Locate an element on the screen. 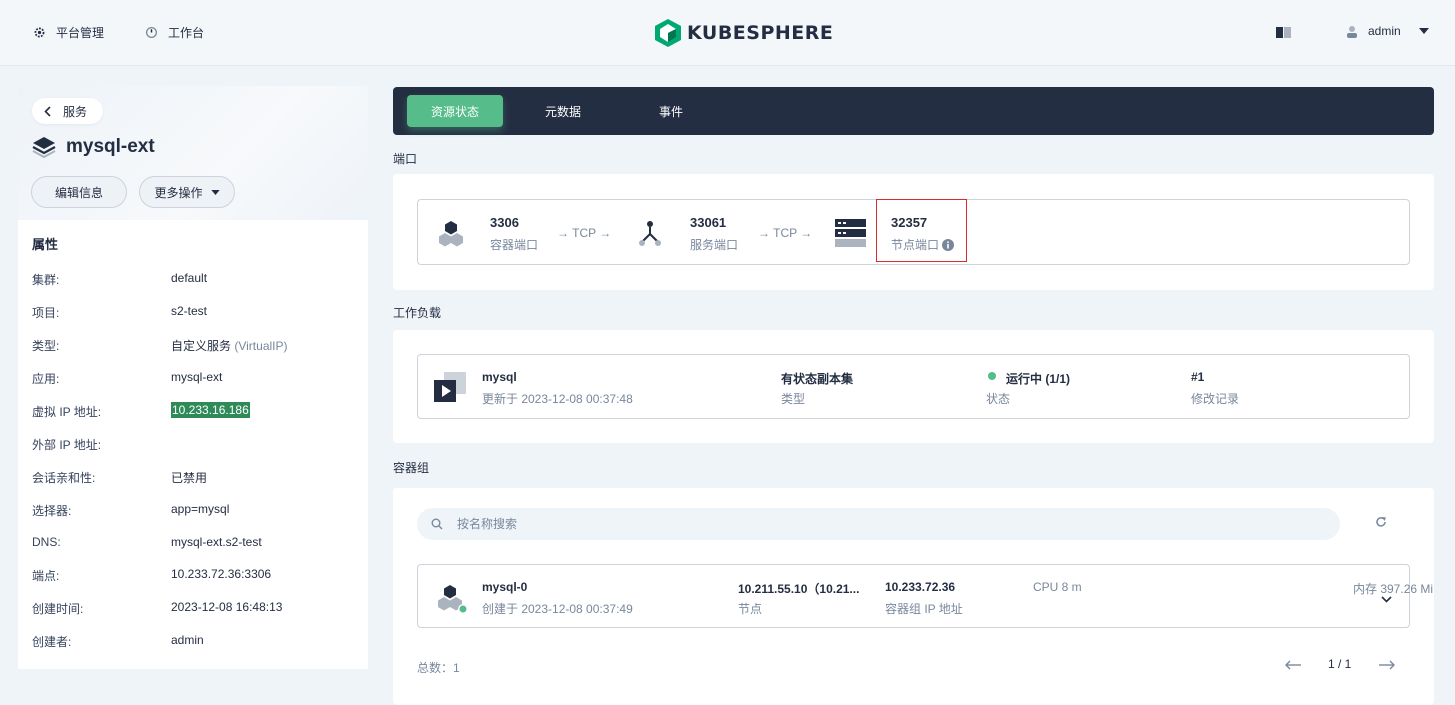 This screenshot has height=705, width=1455. property-key: 端点: is located at coordinates (46, 576).